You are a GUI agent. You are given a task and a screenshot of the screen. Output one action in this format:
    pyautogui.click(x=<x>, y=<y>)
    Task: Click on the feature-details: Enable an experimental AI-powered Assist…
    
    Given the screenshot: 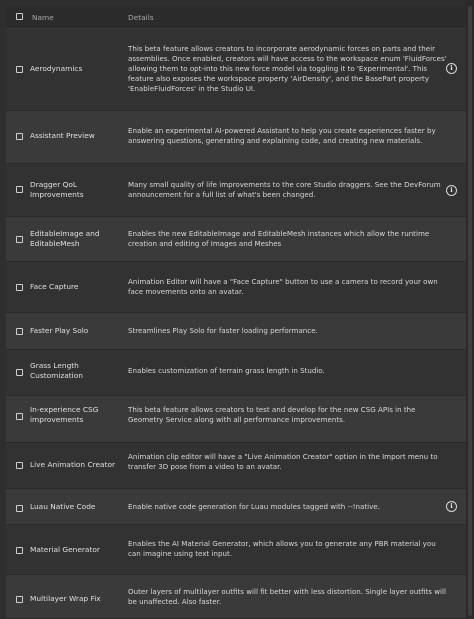 What is the action you would take?
    pyautogui.click(x=282, y=135)
    